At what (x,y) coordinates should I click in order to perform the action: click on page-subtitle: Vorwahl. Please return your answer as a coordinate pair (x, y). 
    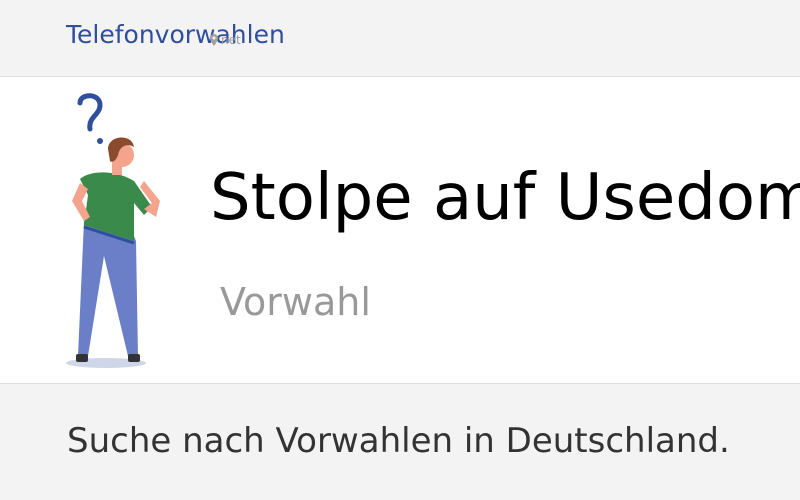
    Looking at the image, I should click on (295, 302).